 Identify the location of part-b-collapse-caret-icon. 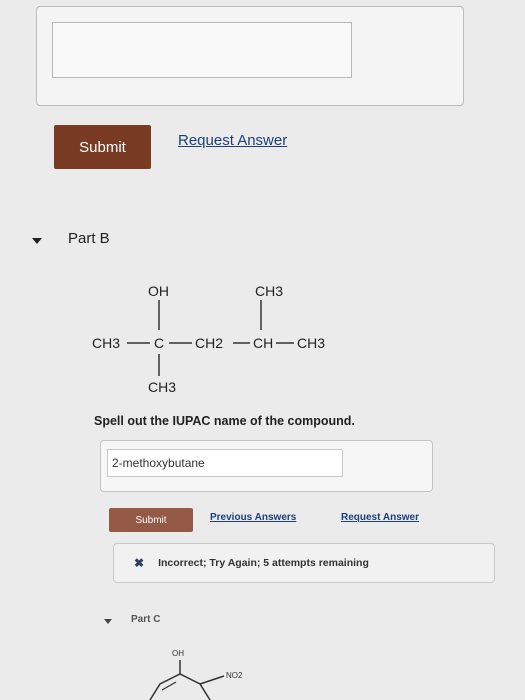
(37, 241).